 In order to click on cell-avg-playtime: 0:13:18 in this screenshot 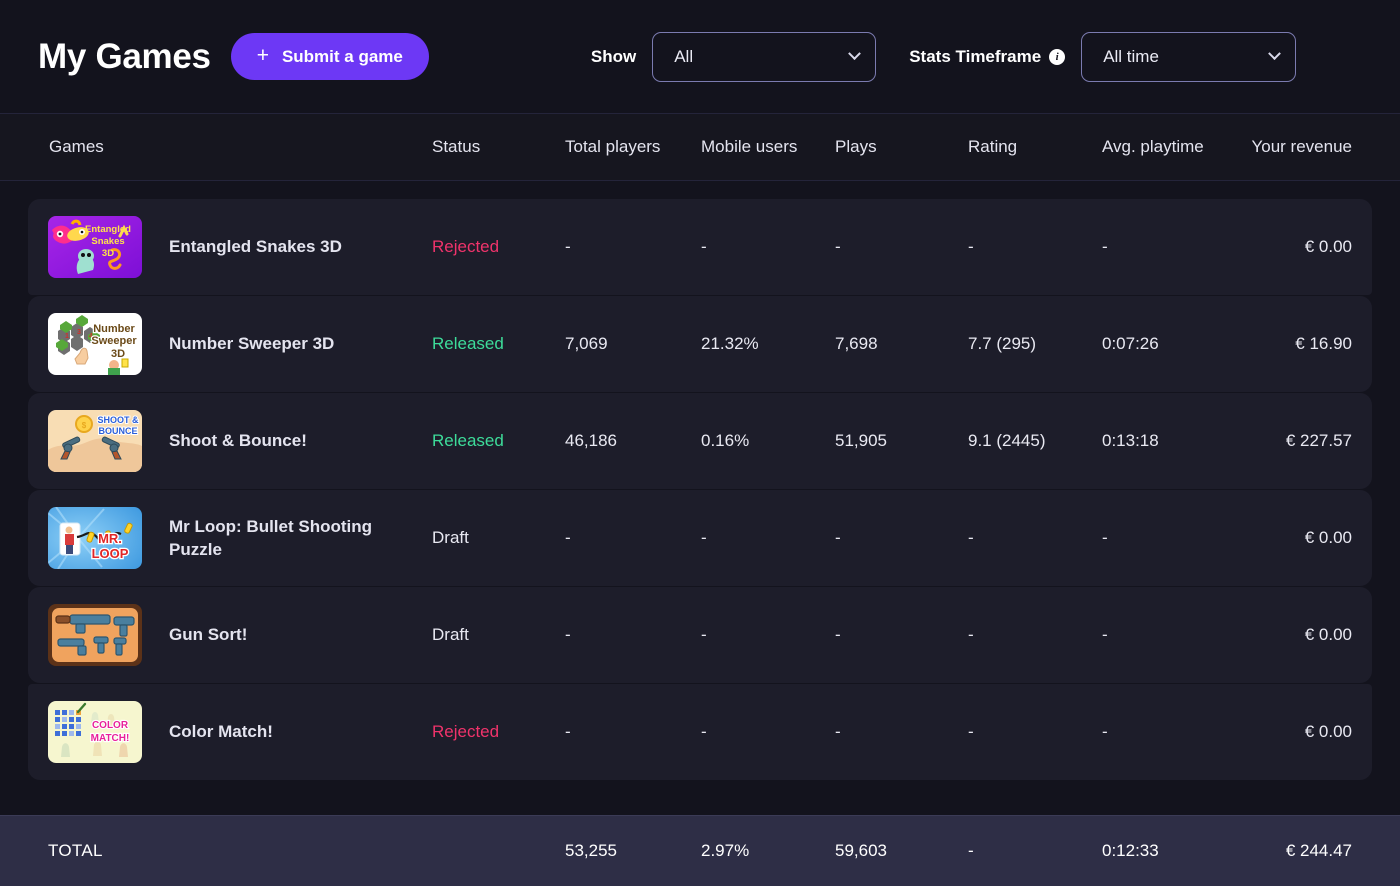, I will do `click(1130, 440)`.